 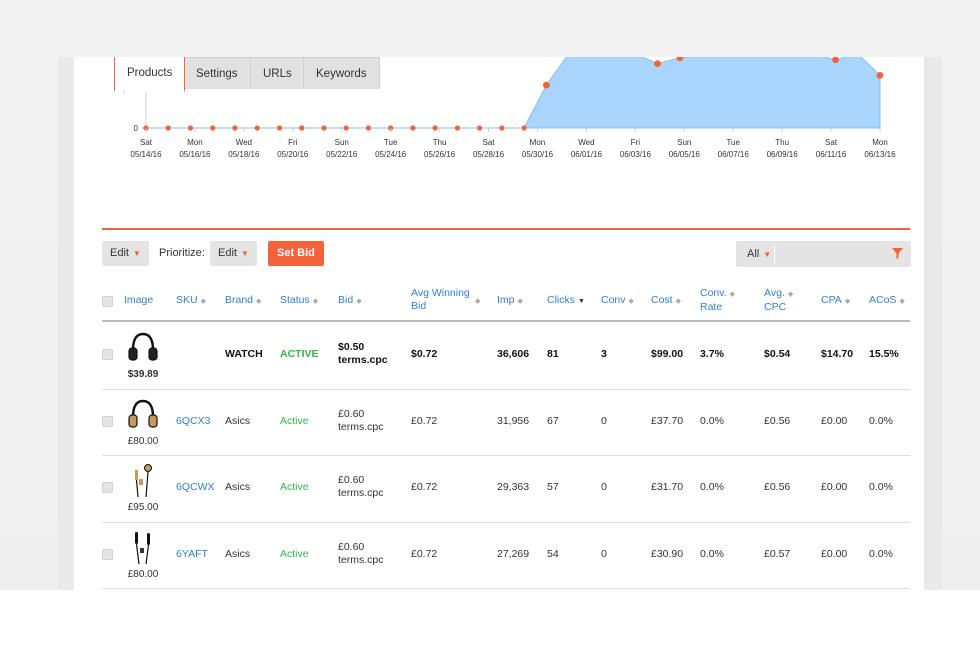 I want to click on col-clicks: Clicks ▼, so click(x=566, y=301).